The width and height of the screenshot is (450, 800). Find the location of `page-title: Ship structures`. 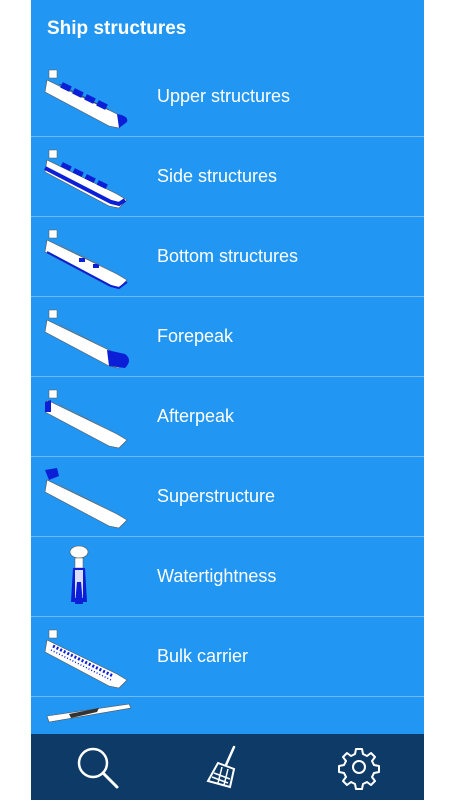

page-title: Ship structures is located at coordinates (117, 28).